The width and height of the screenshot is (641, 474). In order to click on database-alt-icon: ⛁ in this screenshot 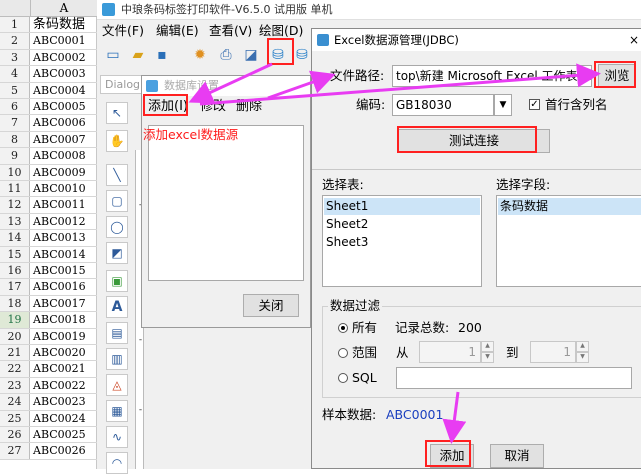, I will do `click(302, 55)`.